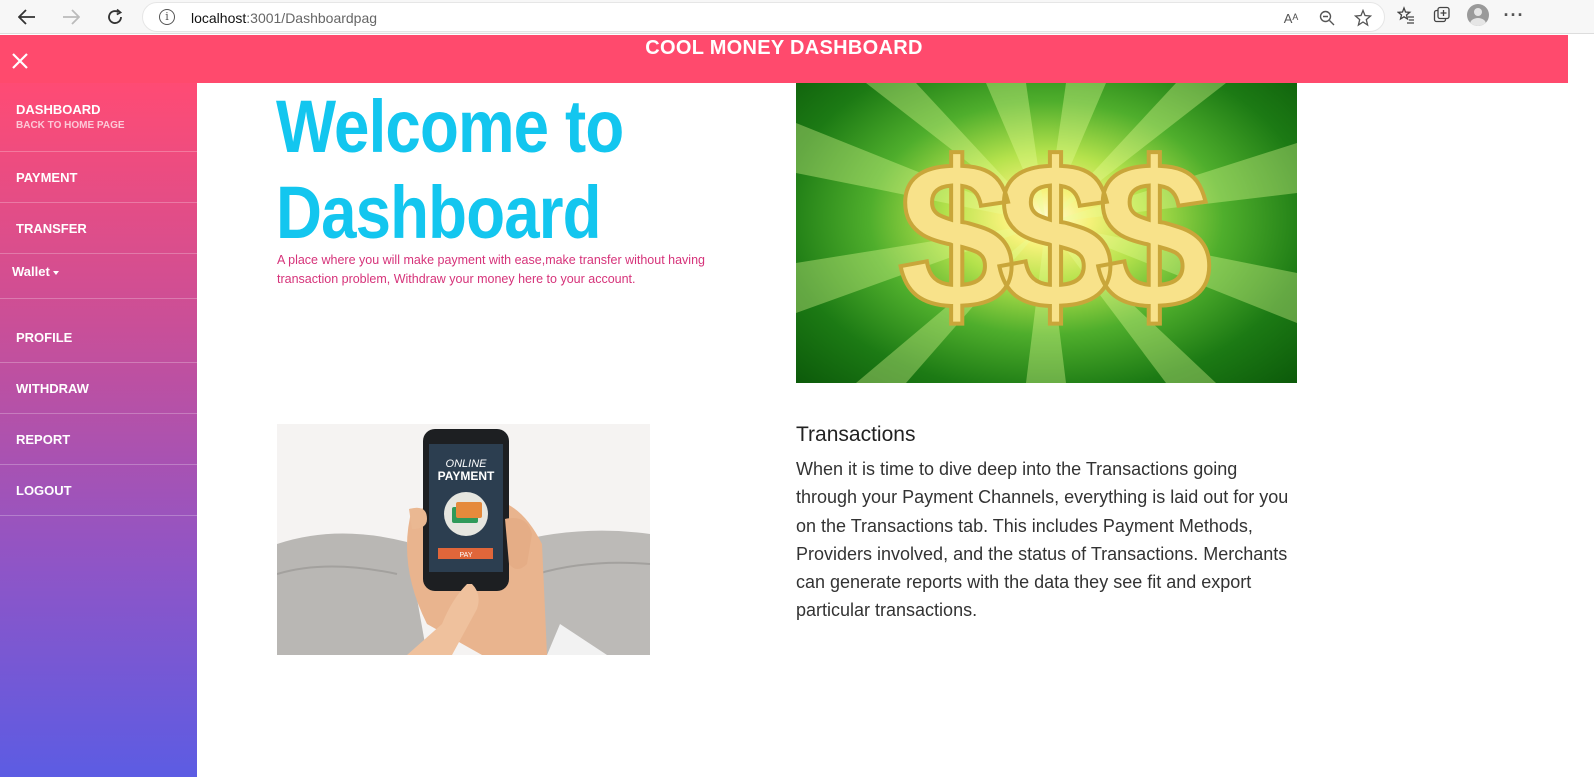 The width and height of the screenshot is (1594, 777). Describe the element at coordinates (1291, 18) in the screenshot. I see `read-aloud-icon: Aᴬ` at that location.